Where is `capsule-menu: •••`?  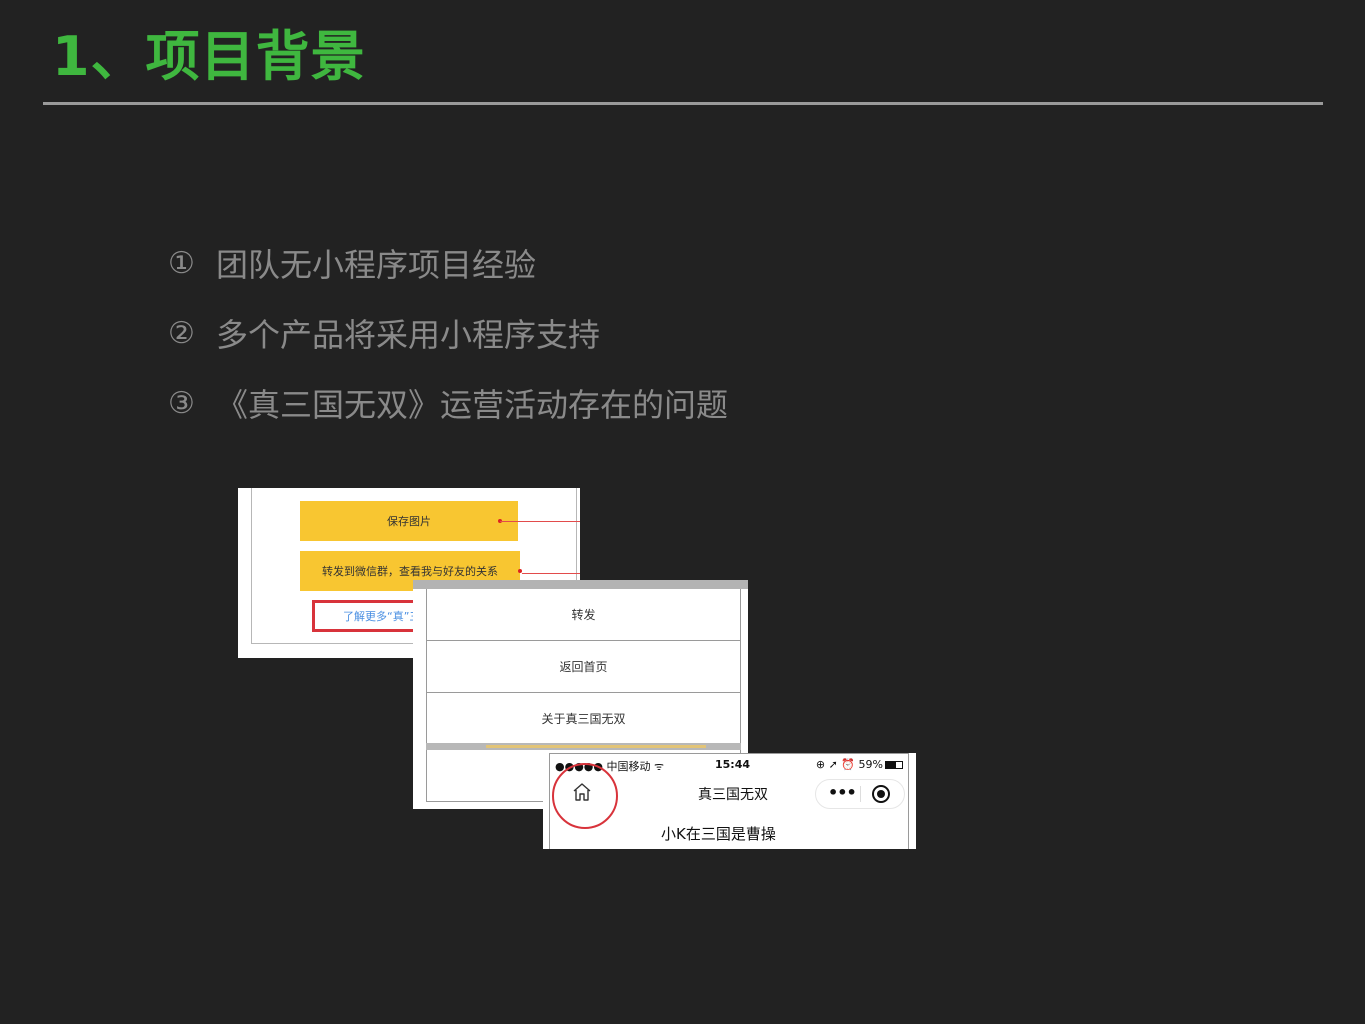 capsule-menu: ••• is located at coordinates (860, 794).